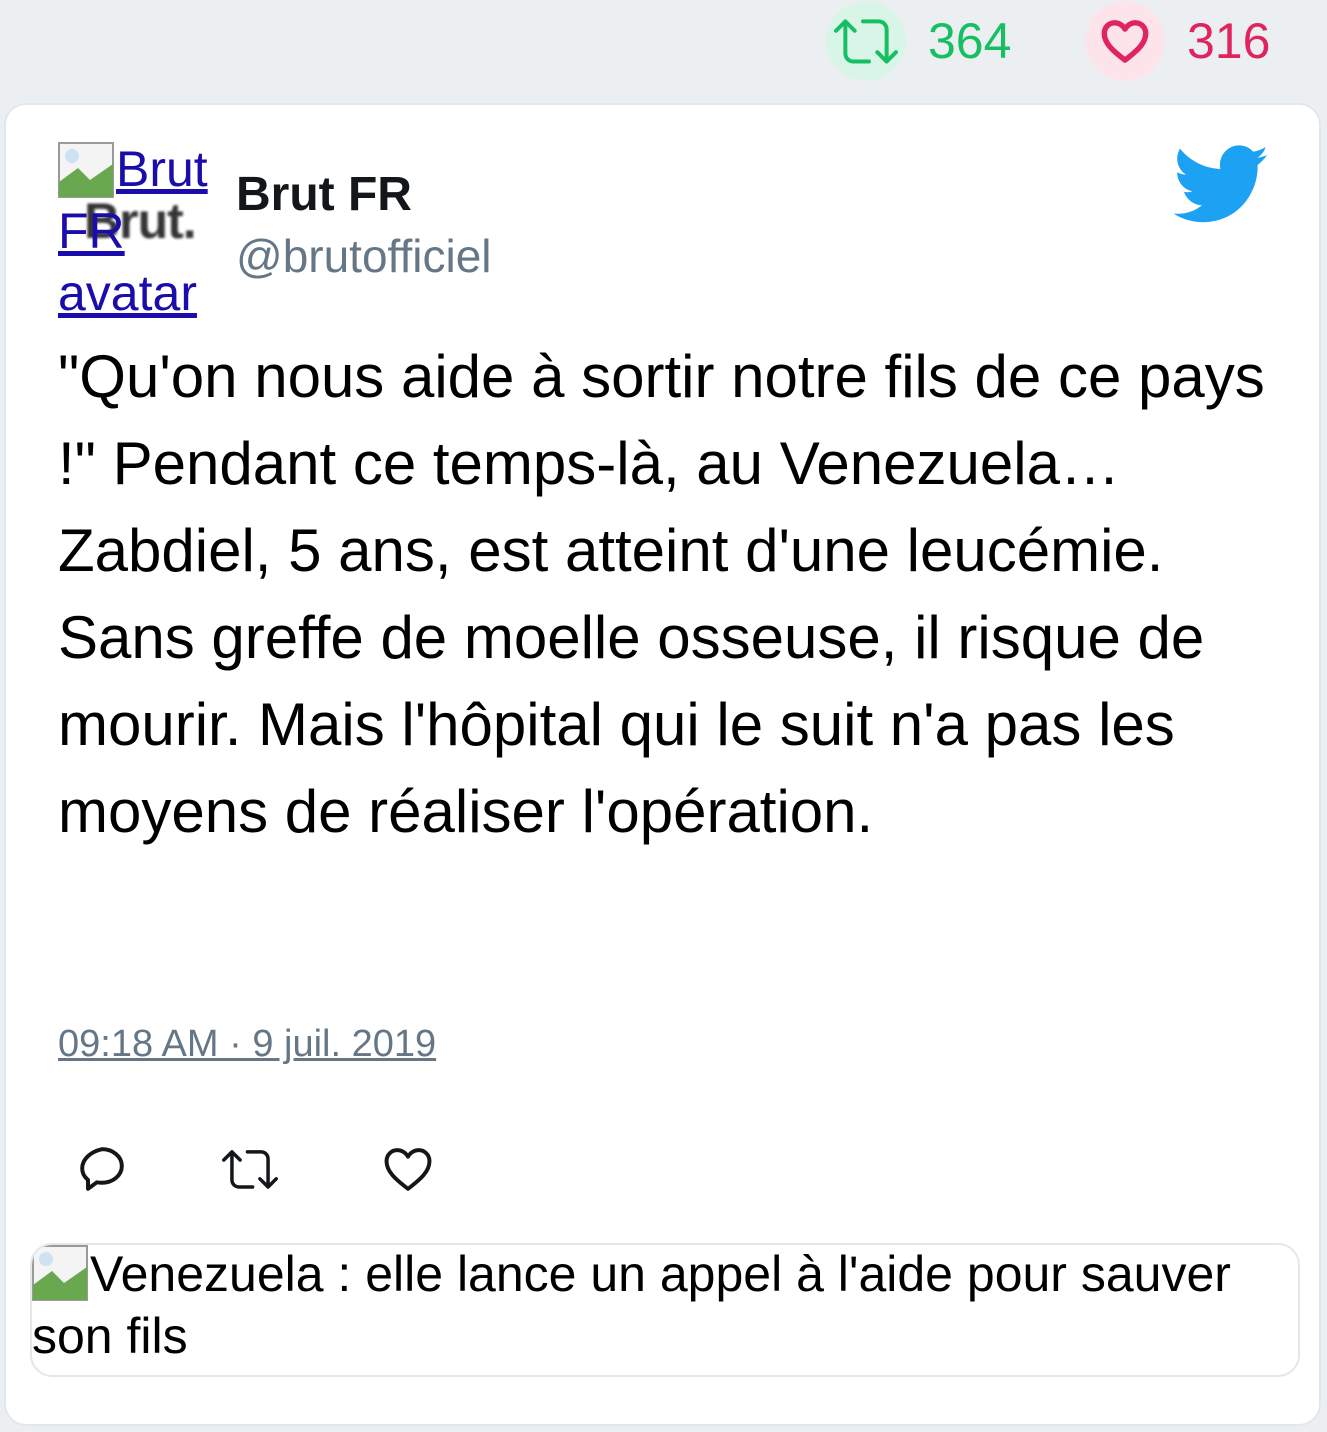  Describe the element at coordinates (918, 41) in the screenshot. I see `retweet-count-stat: 364` at that location.